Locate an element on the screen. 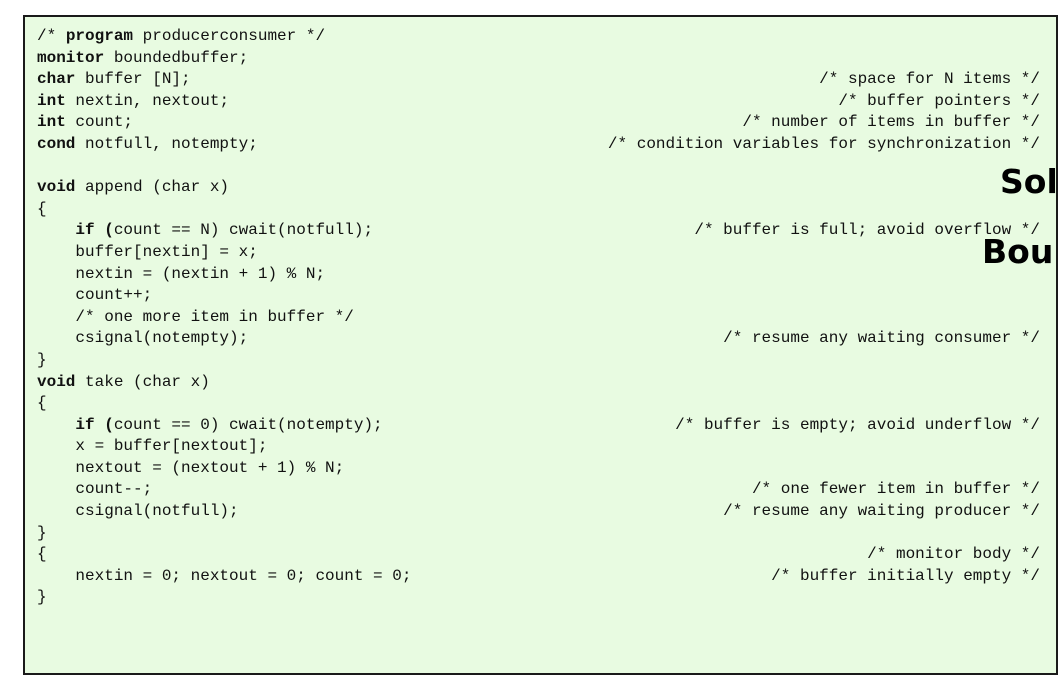  code-statement: buffer[nextin] = x; is located at coordinates (166, 251).